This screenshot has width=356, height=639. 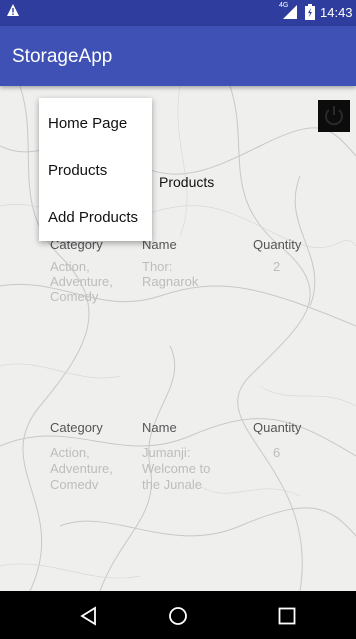 I want to click on recents-icon, so click(x=287, y=616).